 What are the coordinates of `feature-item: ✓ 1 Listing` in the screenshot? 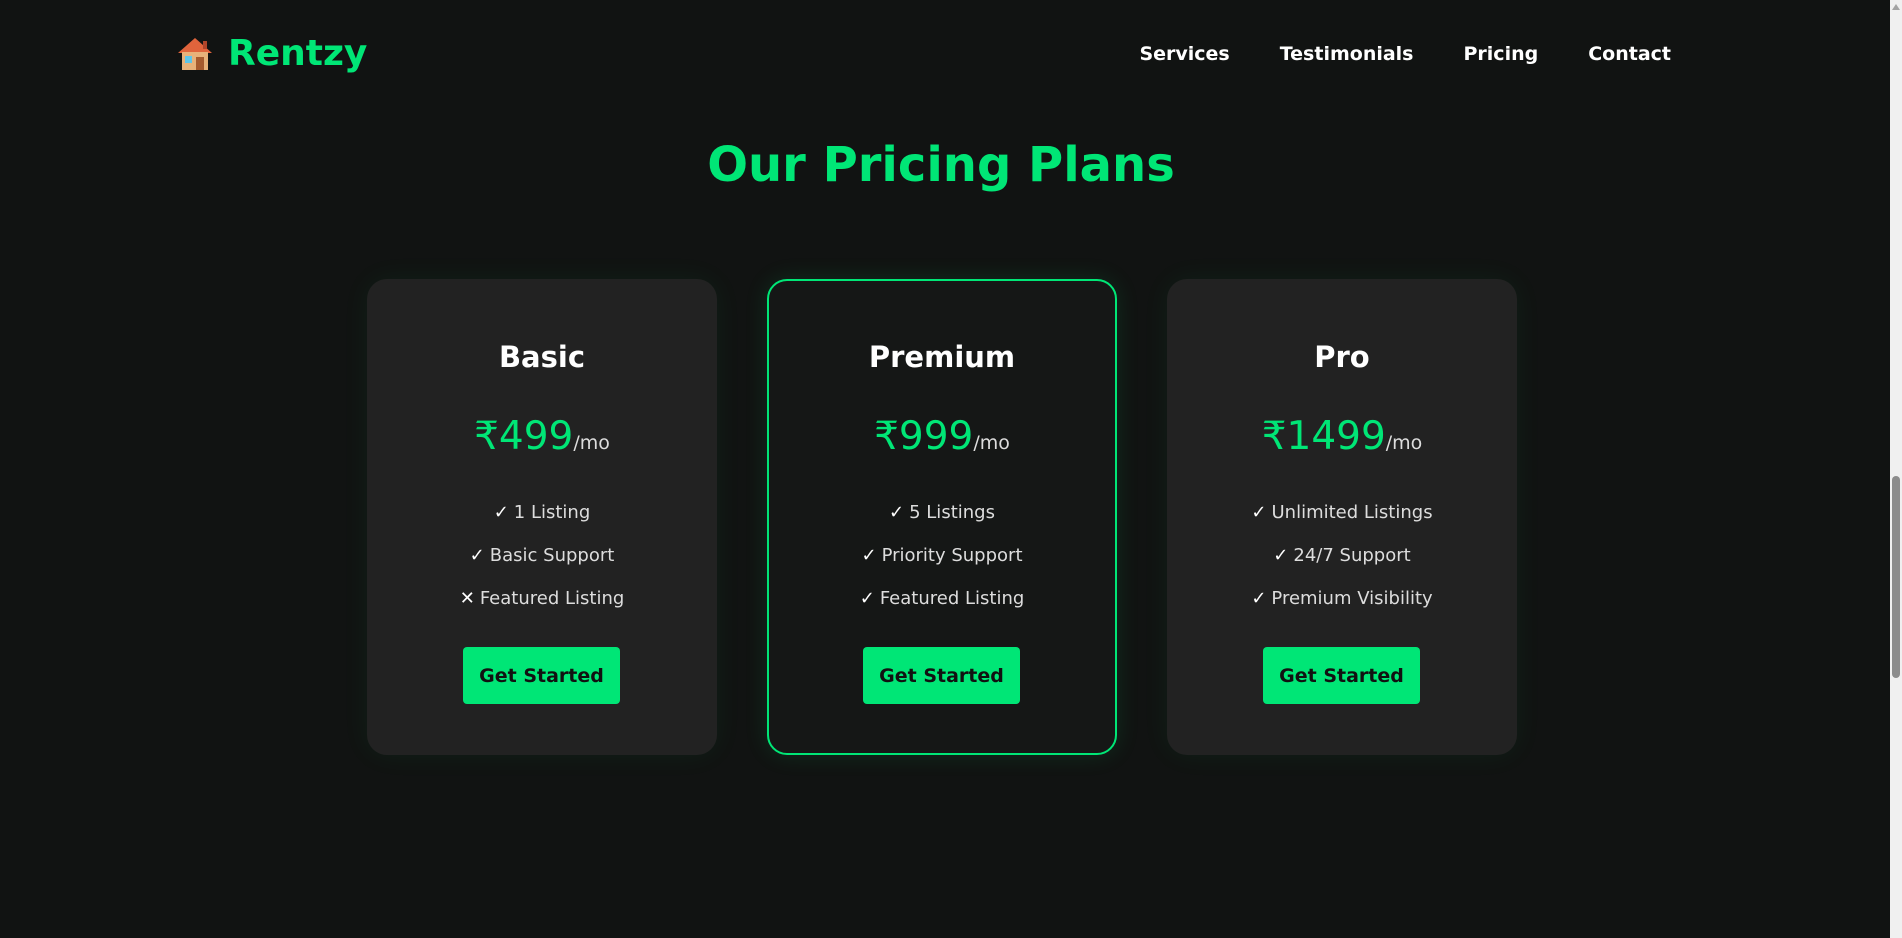 It's located at (542, 512).